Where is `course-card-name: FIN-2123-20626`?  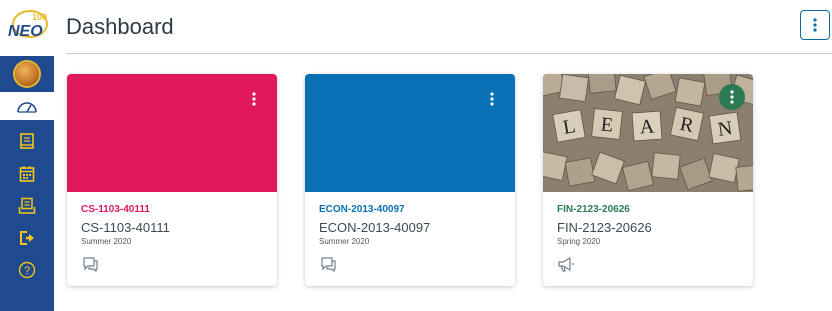 course-card-name: FIN-2123-20626 is located at coordinates (604, 227).